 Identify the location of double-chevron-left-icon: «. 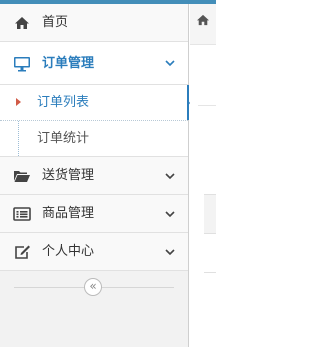
(93, 286).